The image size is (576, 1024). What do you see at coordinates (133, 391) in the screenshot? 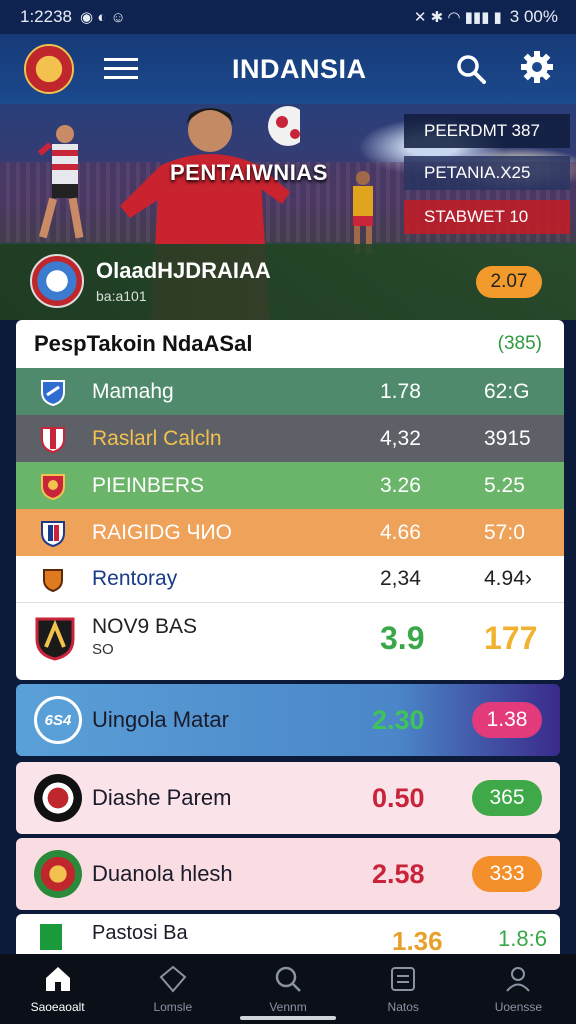
I see `team-name: Mamahg` at bounding box center [133, 391].